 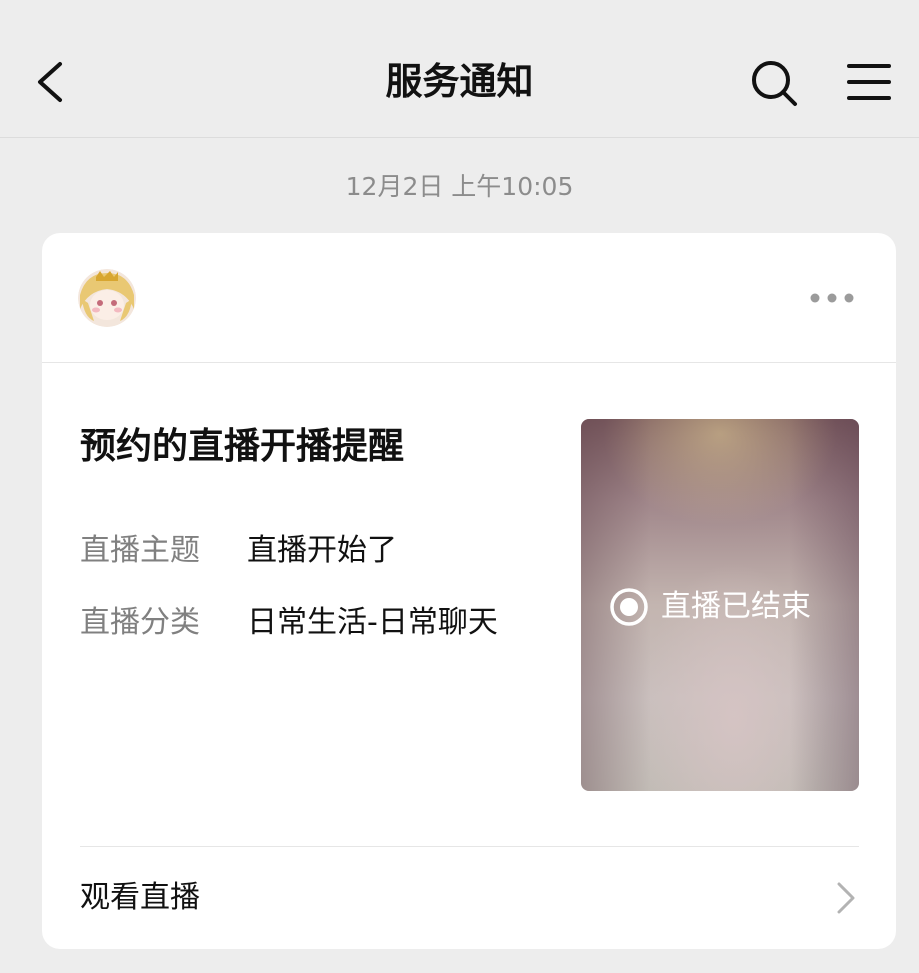 I want to click on card-header, so click(x=469, y=298).